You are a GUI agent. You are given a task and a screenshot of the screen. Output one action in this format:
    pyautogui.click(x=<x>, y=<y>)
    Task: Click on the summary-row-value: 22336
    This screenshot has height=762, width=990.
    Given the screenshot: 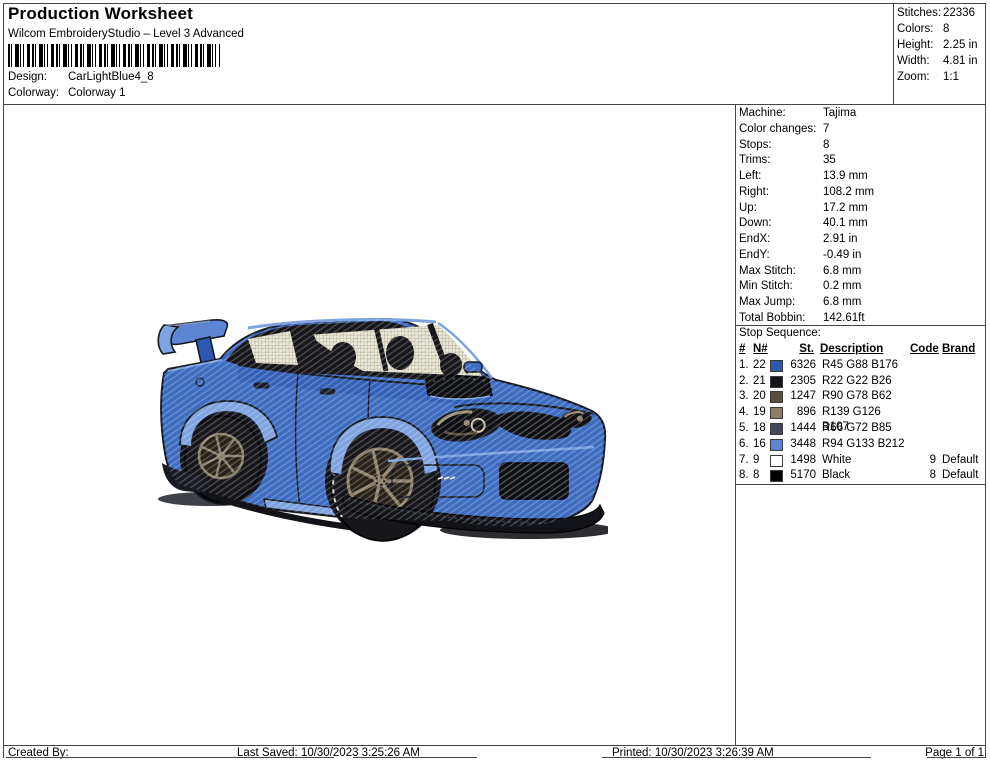 What is the action you would take?
    pyautogui.click(x=959, y=13)
    